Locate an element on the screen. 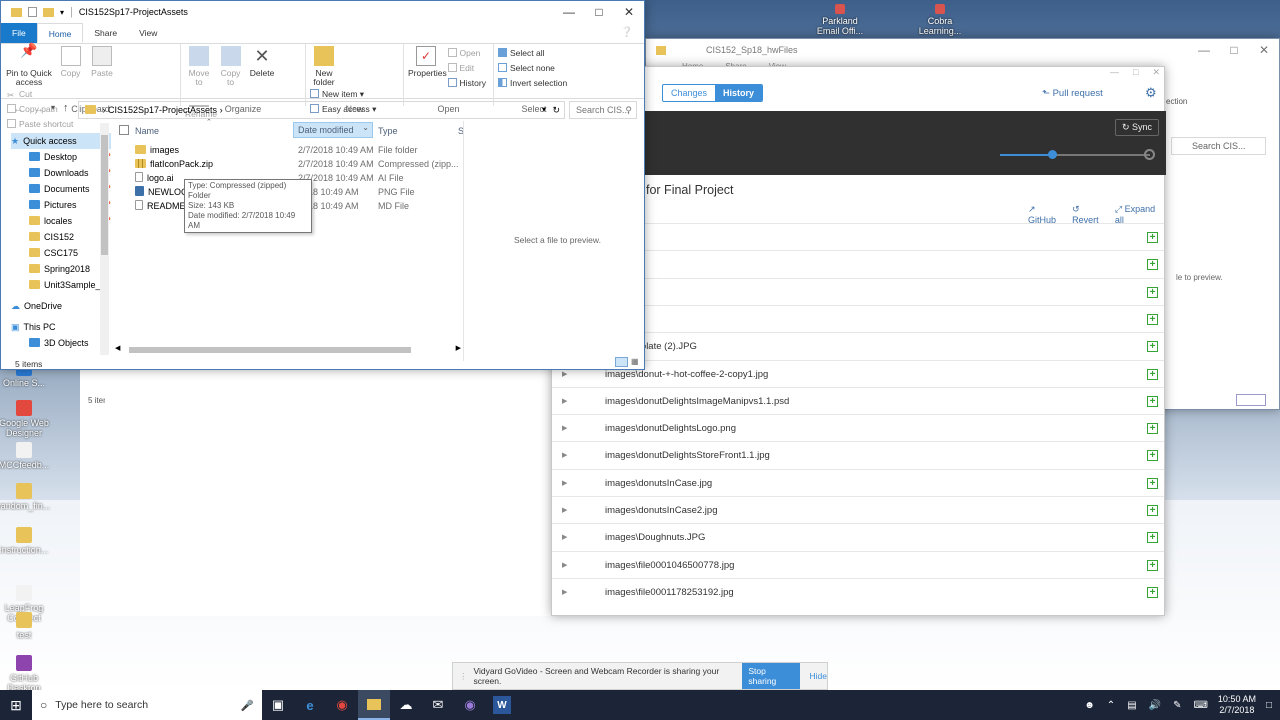 The height and width of the screenshot is (720, 1280). notifications-icon: □ is located at coordinates (1269, 705).